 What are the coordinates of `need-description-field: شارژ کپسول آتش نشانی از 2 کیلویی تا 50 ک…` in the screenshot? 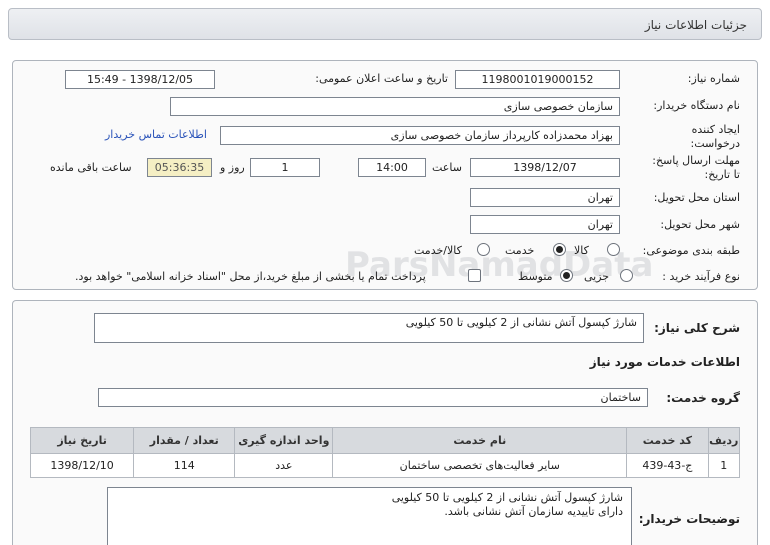 It's located at (369, 328).